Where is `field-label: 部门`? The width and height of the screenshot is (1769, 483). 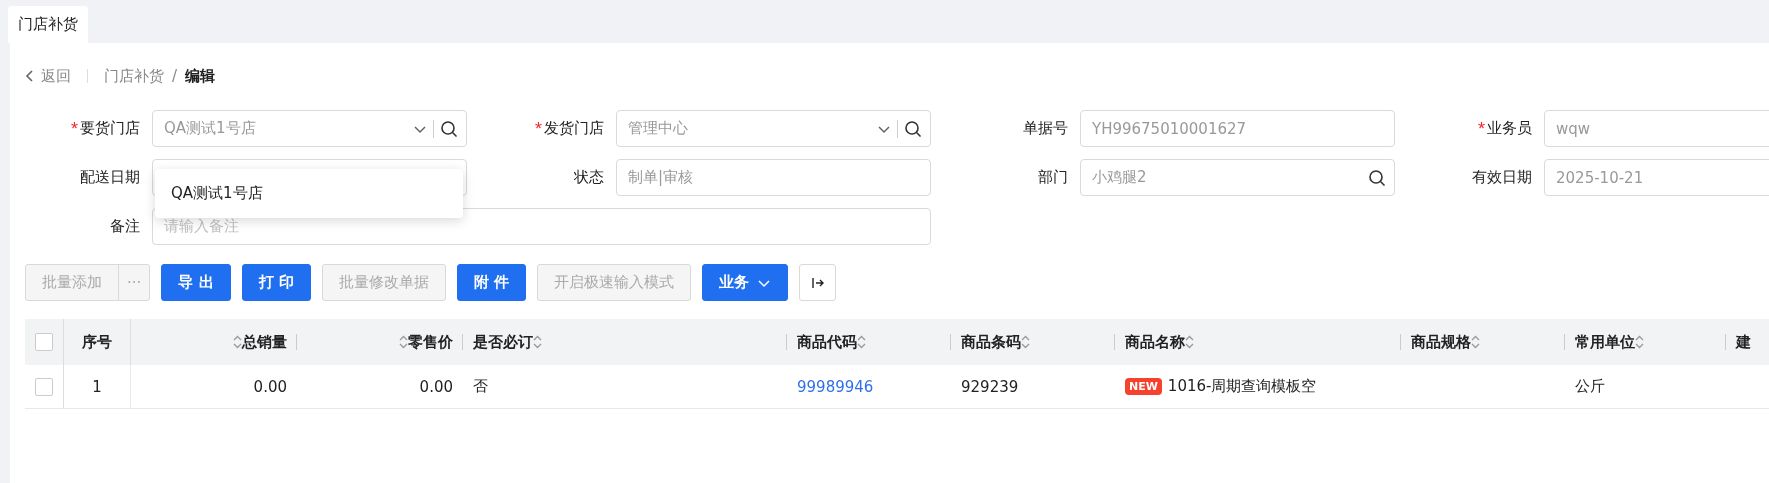
field-label: 部门 is located at coordinates (1052, 177).